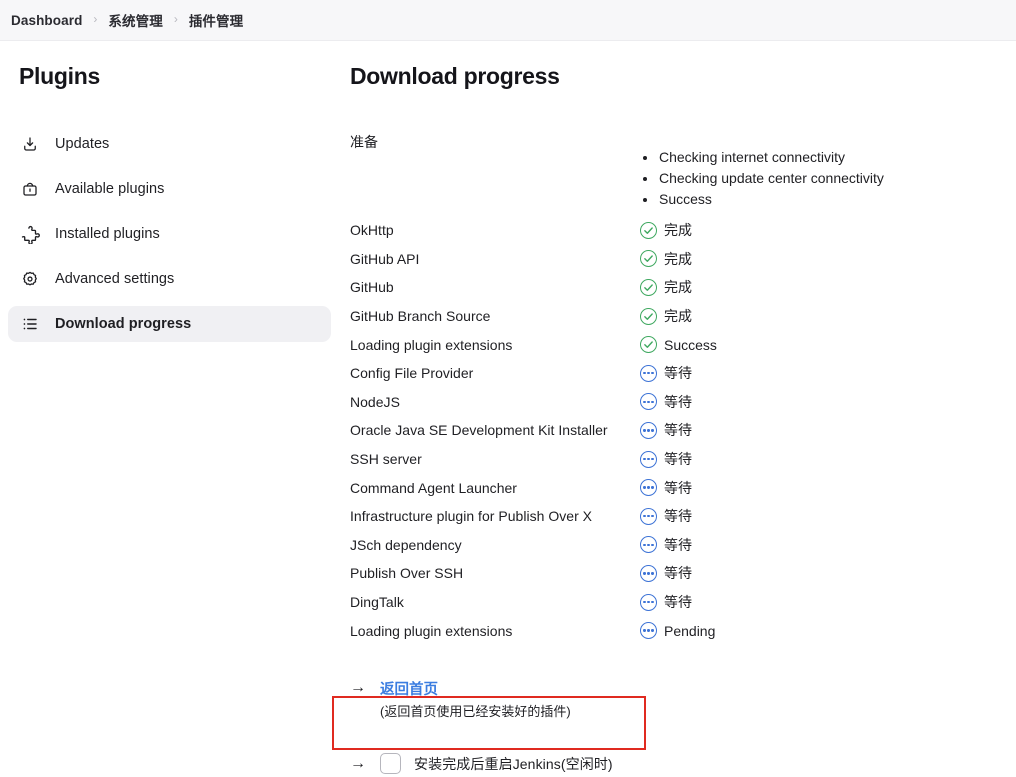 This screenshot has width=1016, height=777. Describe the element at coordinates (372, 287) in the screenshot. I see `plugin-name: GitHub` at that location.